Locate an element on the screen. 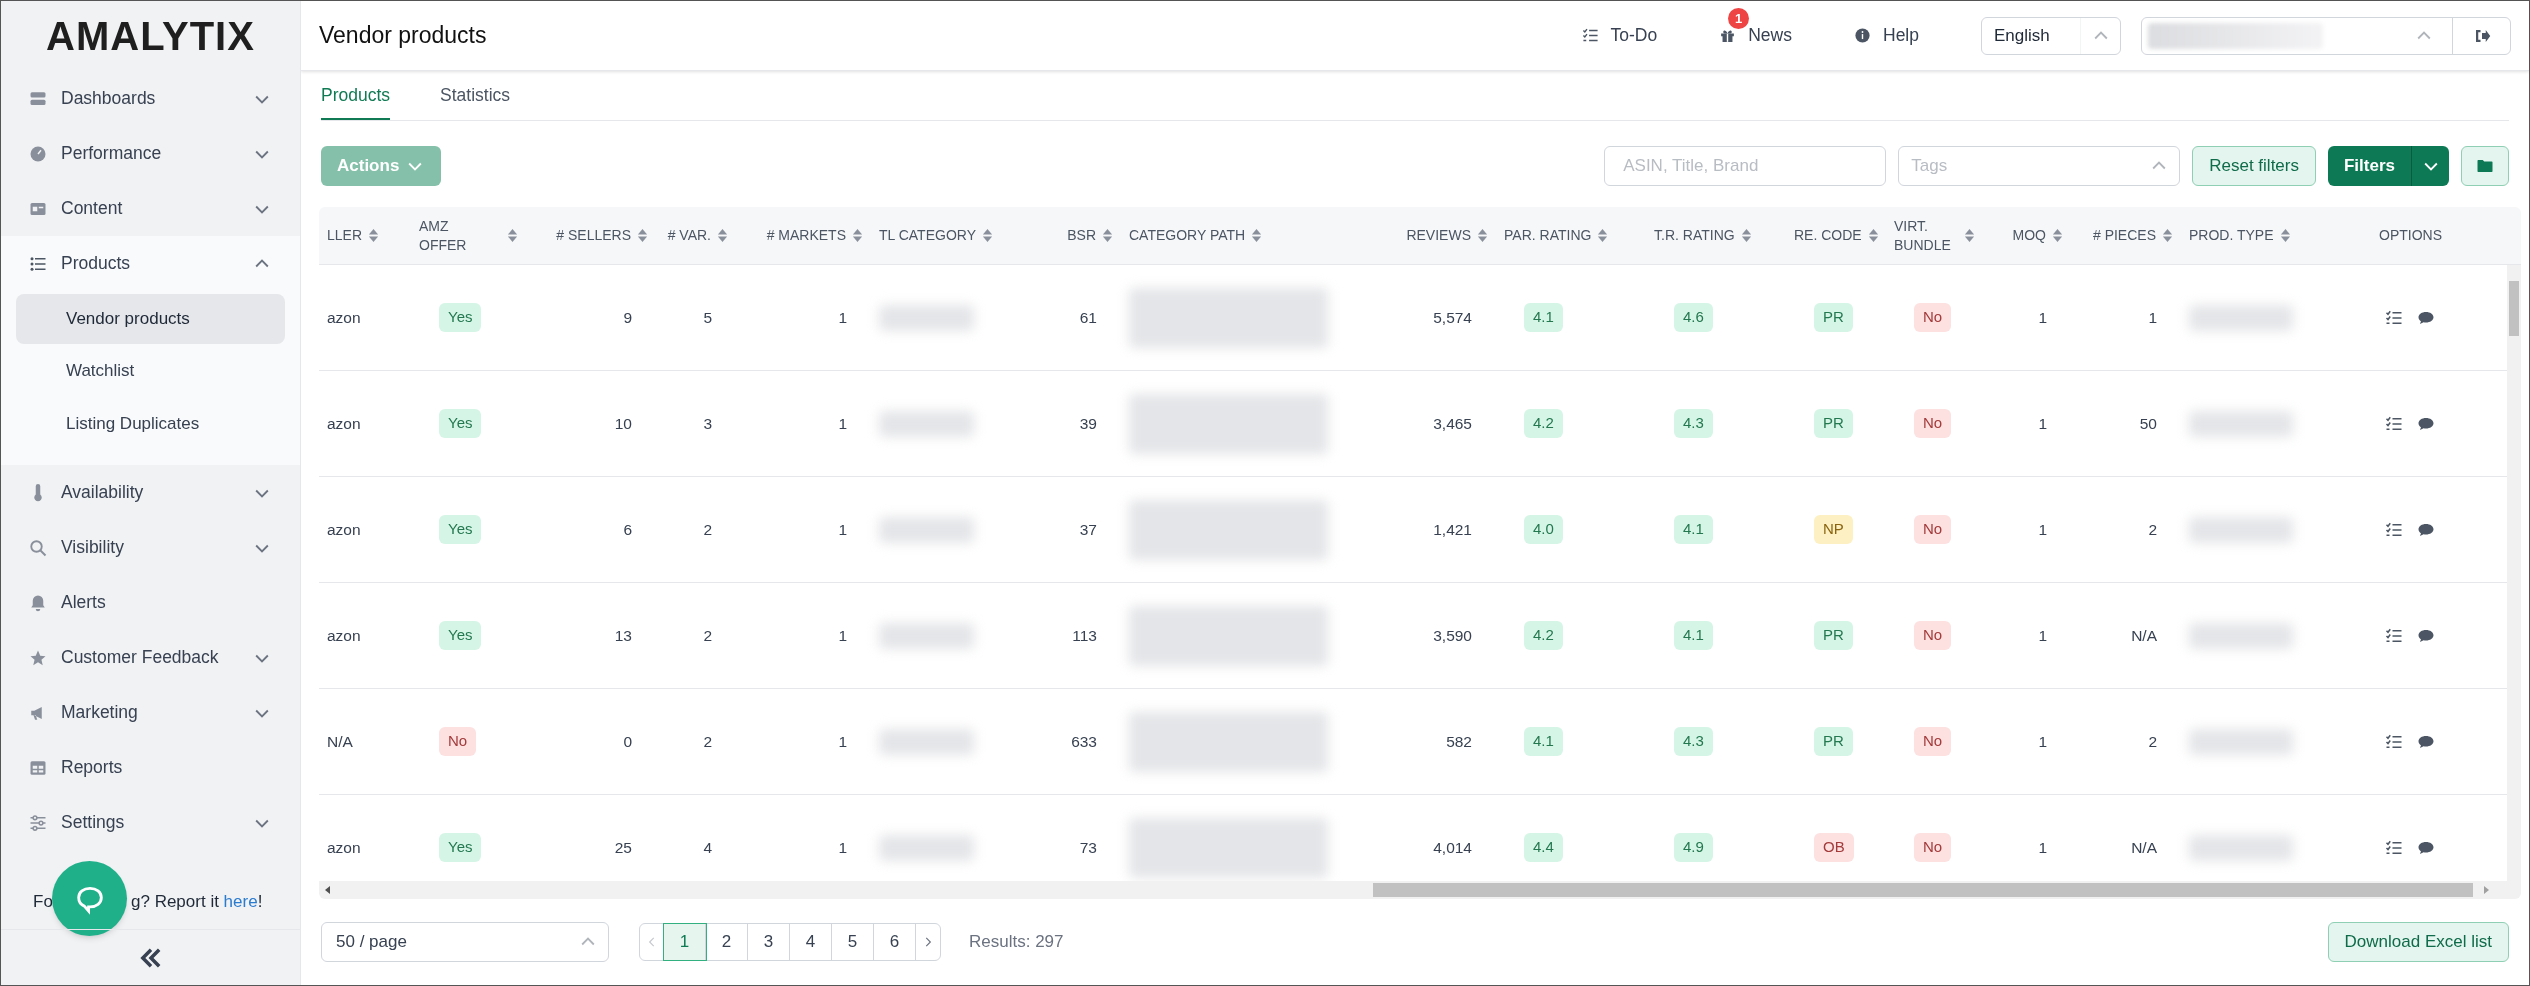  column-header: # MARKETS is located at coordinates (806, 235).